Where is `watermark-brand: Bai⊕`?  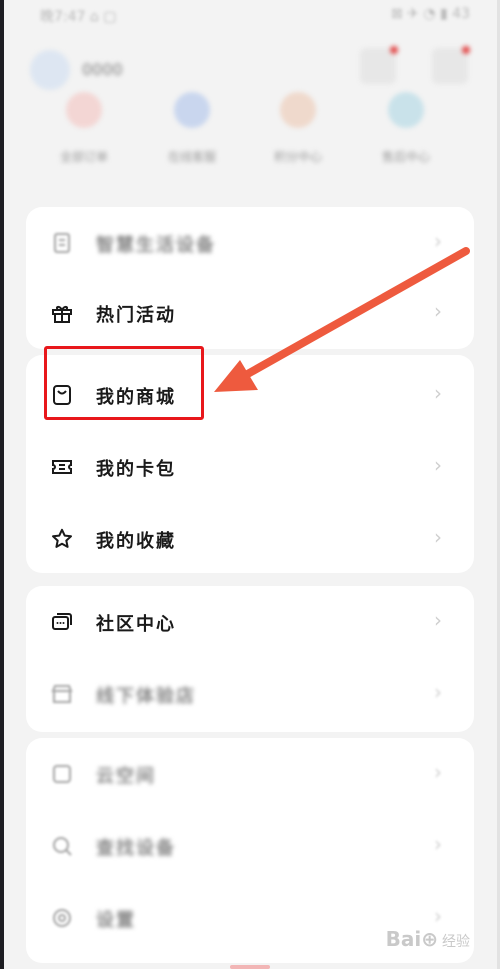 watermark-brand: Bai⊕ is located at coordinates (411, 939).